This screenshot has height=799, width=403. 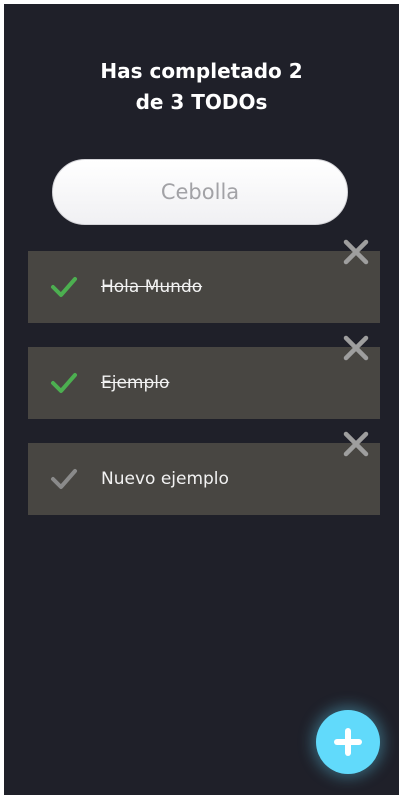 What do you see at coordinates (135, 383) in the screenshot?
I see `todo-text: Ejemplo` at bounding box center [135, 383].